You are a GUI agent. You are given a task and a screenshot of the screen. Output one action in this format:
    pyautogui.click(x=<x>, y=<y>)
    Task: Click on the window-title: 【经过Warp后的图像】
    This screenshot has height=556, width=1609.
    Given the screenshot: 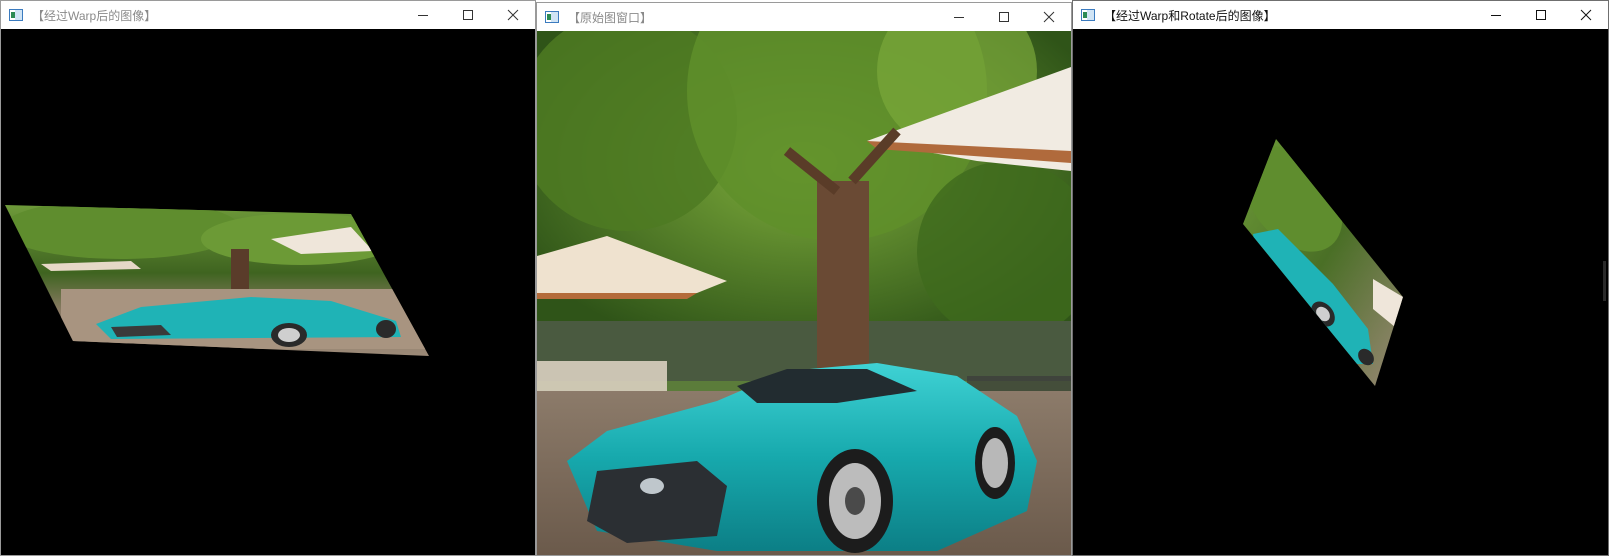 What is the action you would take?
    pyautogui.click(x=94, y=15)
    